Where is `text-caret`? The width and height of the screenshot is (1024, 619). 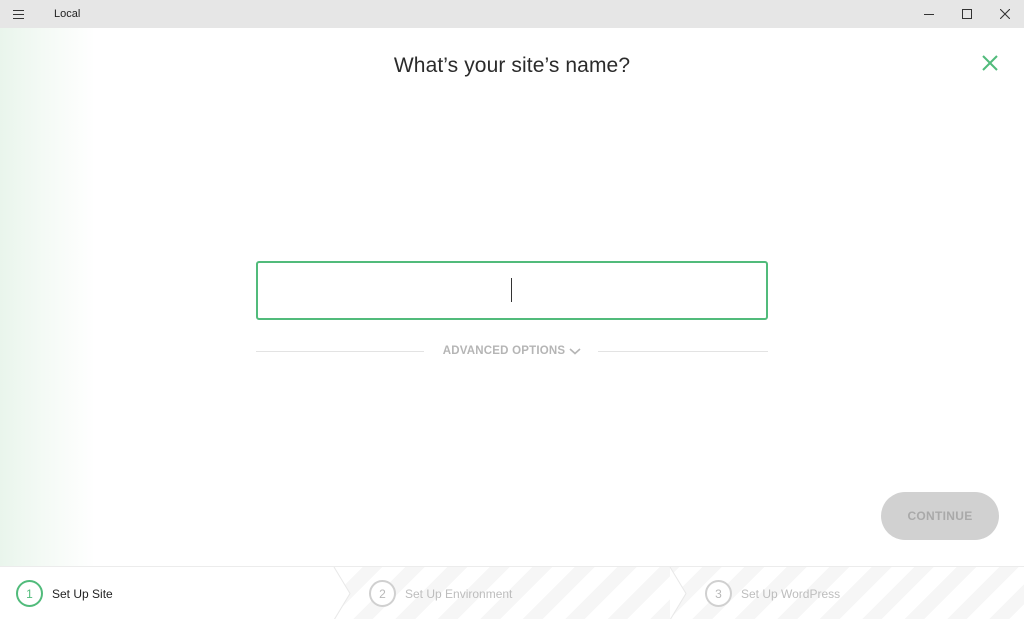
text-caret is located at coordinates (511, 290).